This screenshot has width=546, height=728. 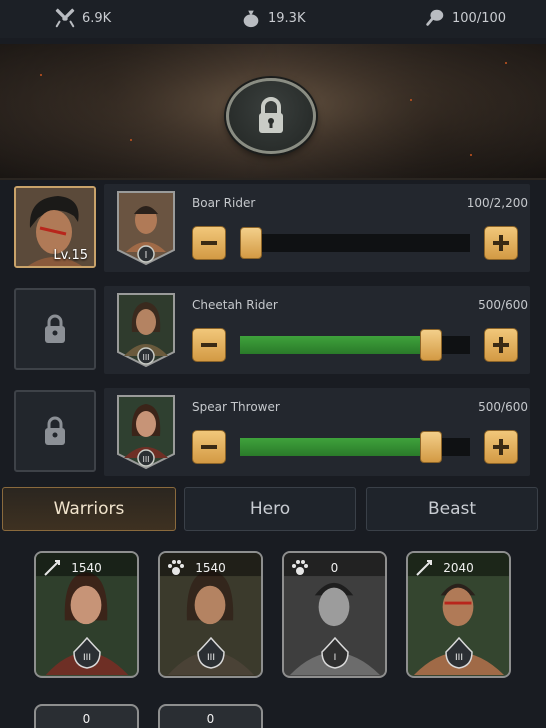 I want to click on resource-bar: 6.9K 19.3K 100/100, so click(x=273, y=19).